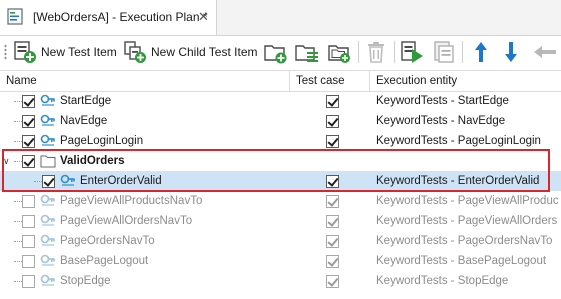  What do you see at coordinates (276, 170) in the screenshot?
I see `highlight-annotation` at bounding box center [276, 170].